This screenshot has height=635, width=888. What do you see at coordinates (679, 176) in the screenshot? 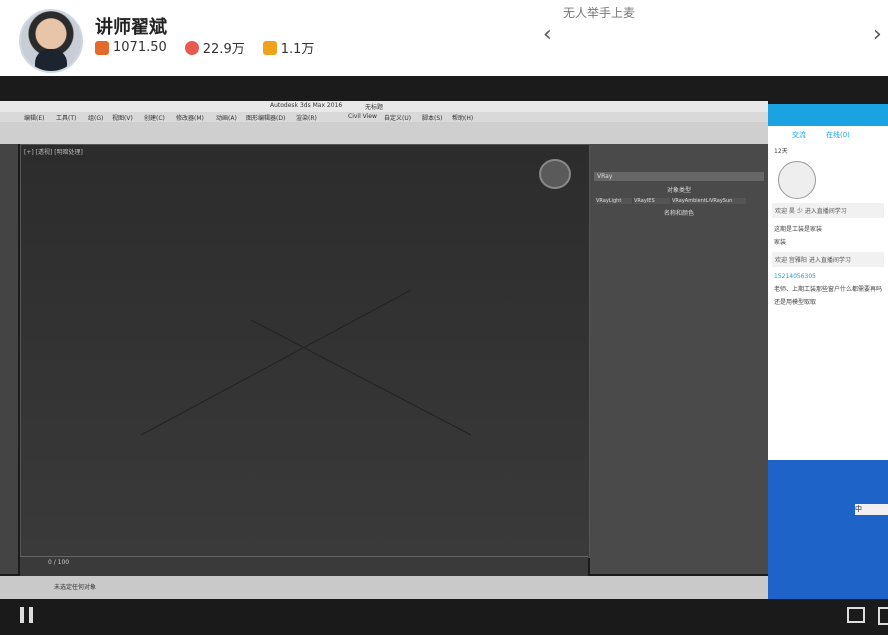
I see `renderer-select: VRay` at bounding box center [679, 176].